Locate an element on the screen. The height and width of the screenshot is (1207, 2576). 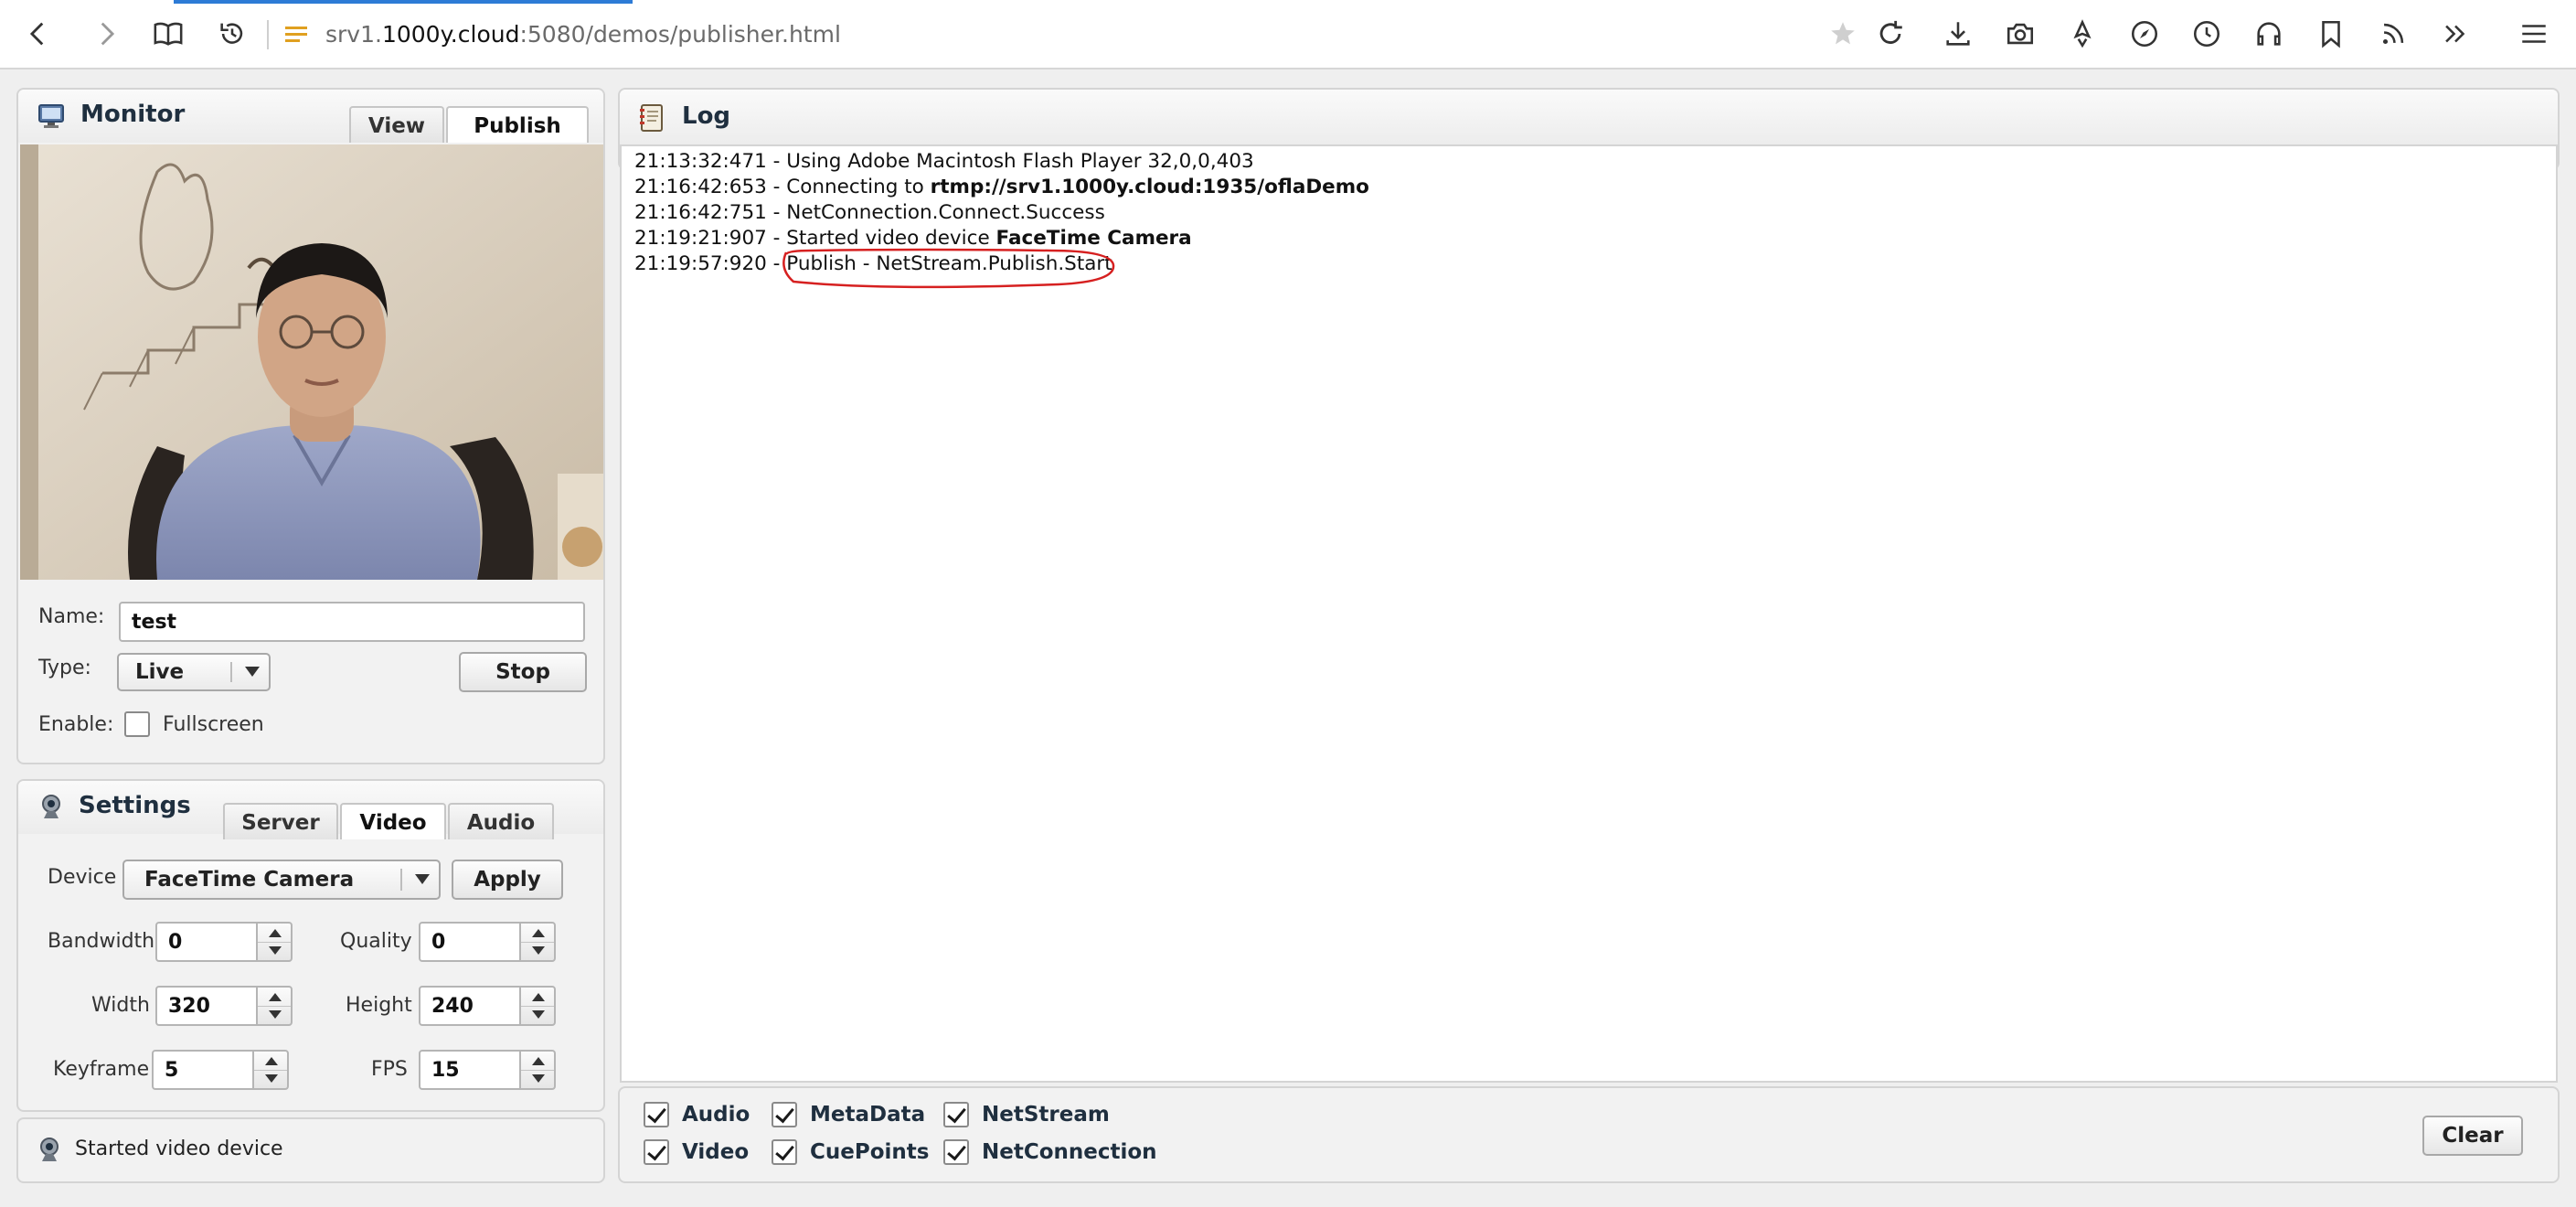
tab-view: View is located at coordinates (396, 124).